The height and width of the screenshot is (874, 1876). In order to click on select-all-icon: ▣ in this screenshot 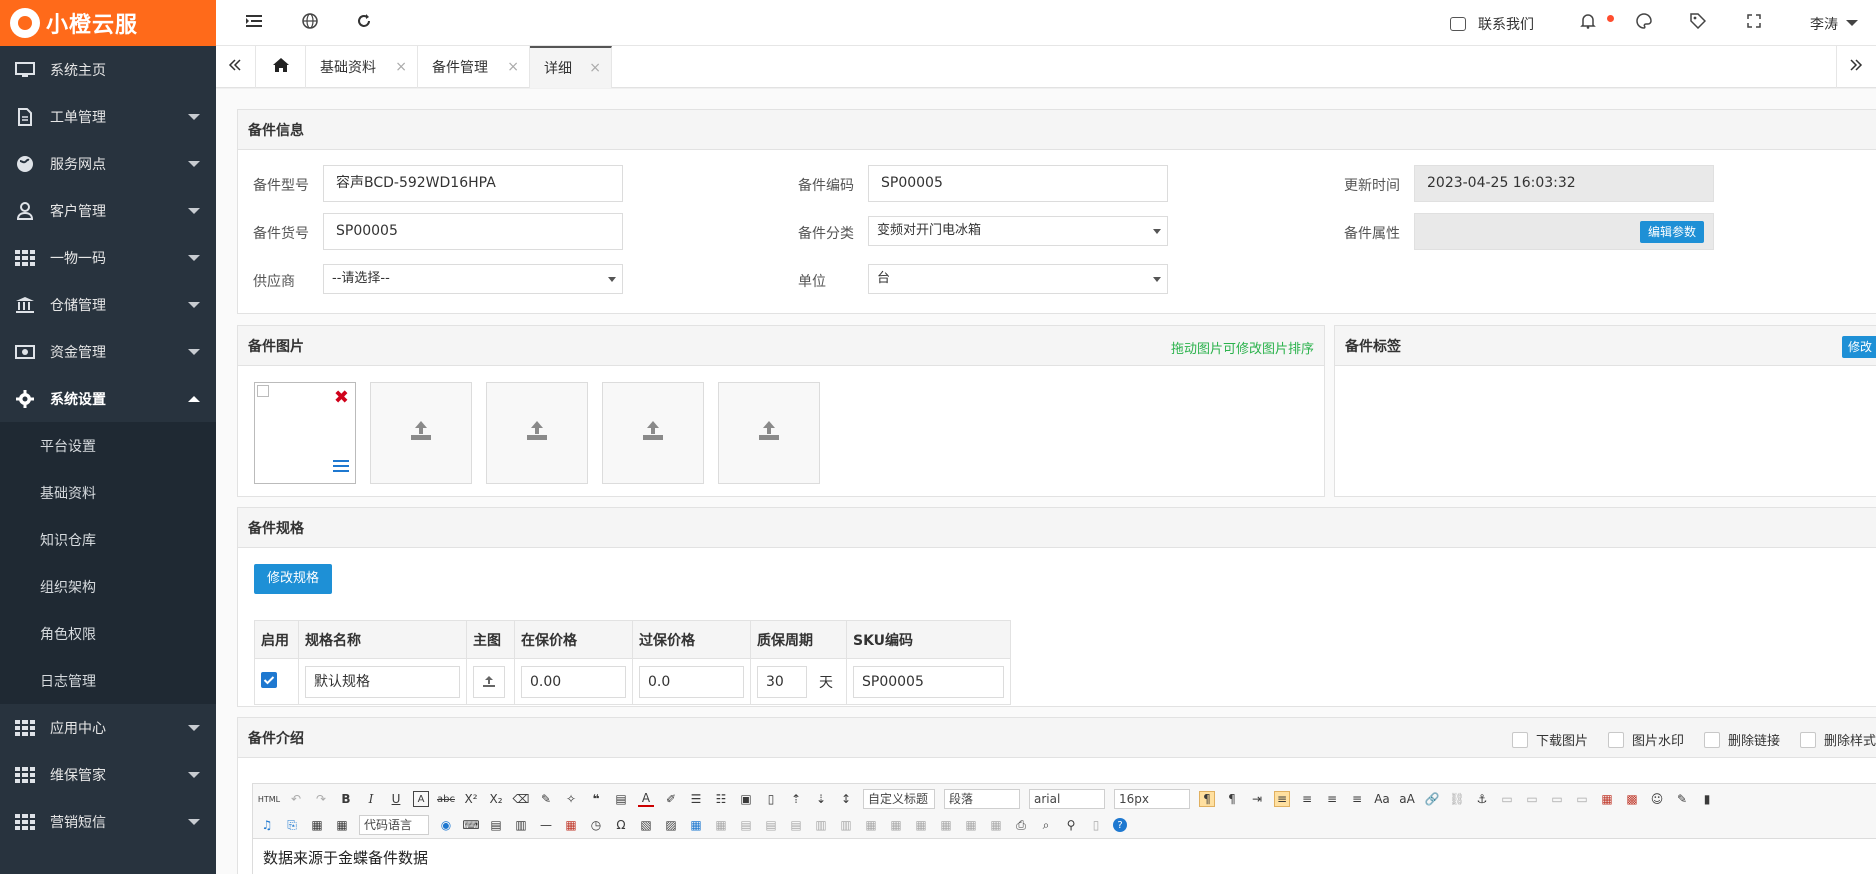, I will do `click(746, 799)`.